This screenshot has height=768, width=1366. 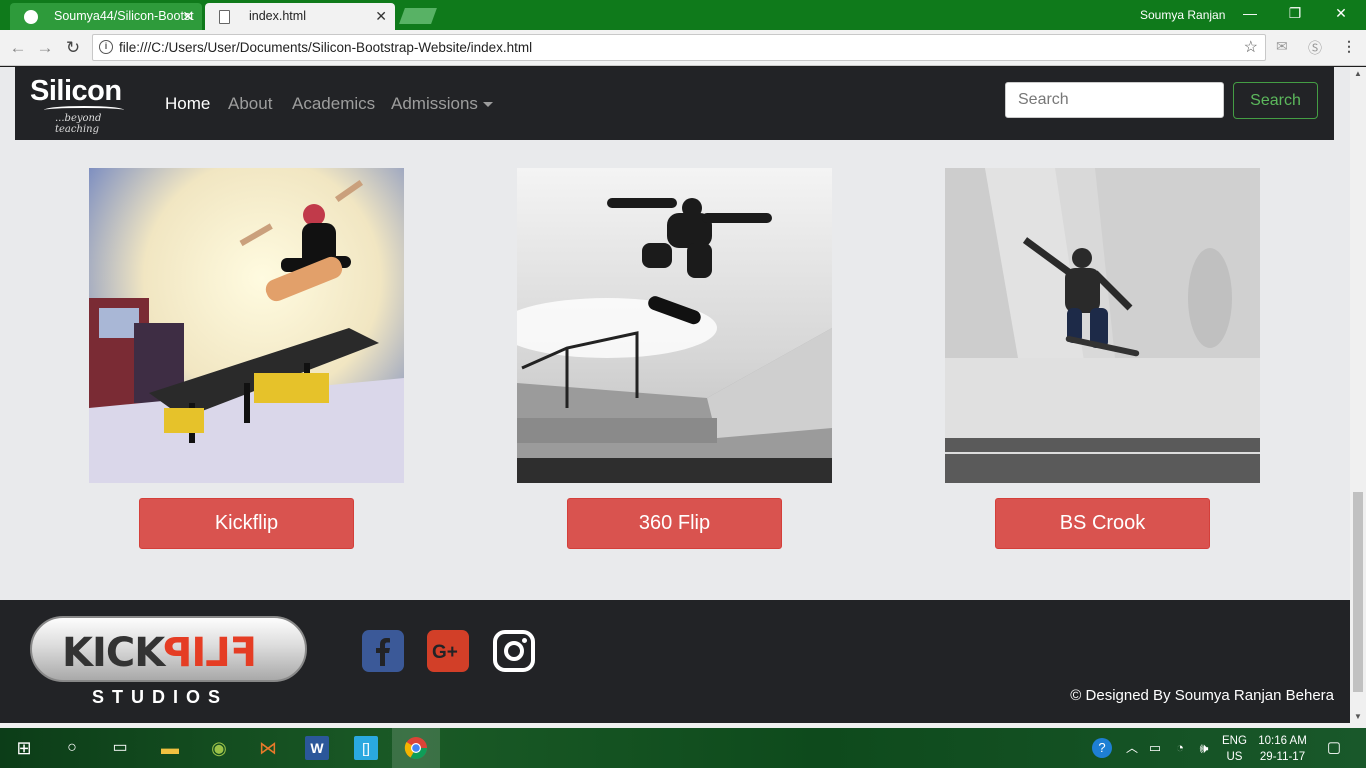 What do you see at coordinates (514, 651) in the screenshot?
I see `instagram-icon` at bounding box center [514, 651].